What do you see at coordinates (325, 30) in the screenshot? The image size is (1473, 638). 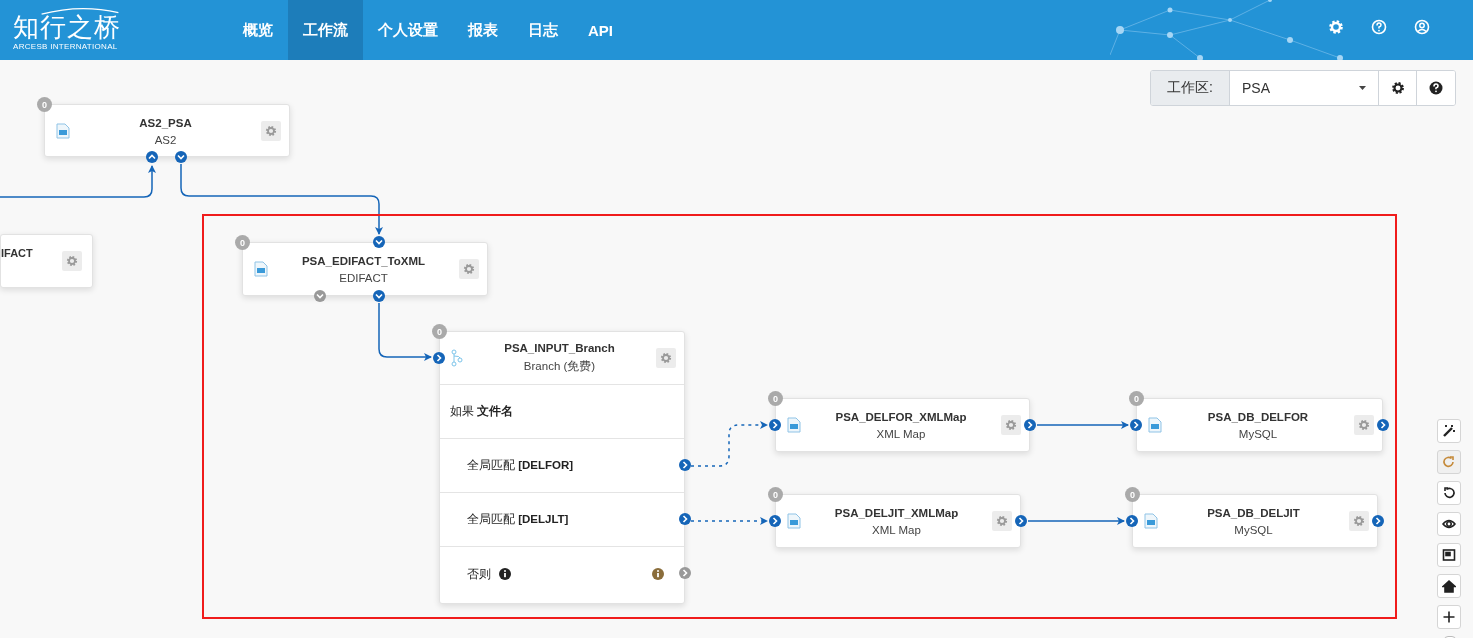 I see `nav-tab: 工作流` at bounding box center [325, 30].